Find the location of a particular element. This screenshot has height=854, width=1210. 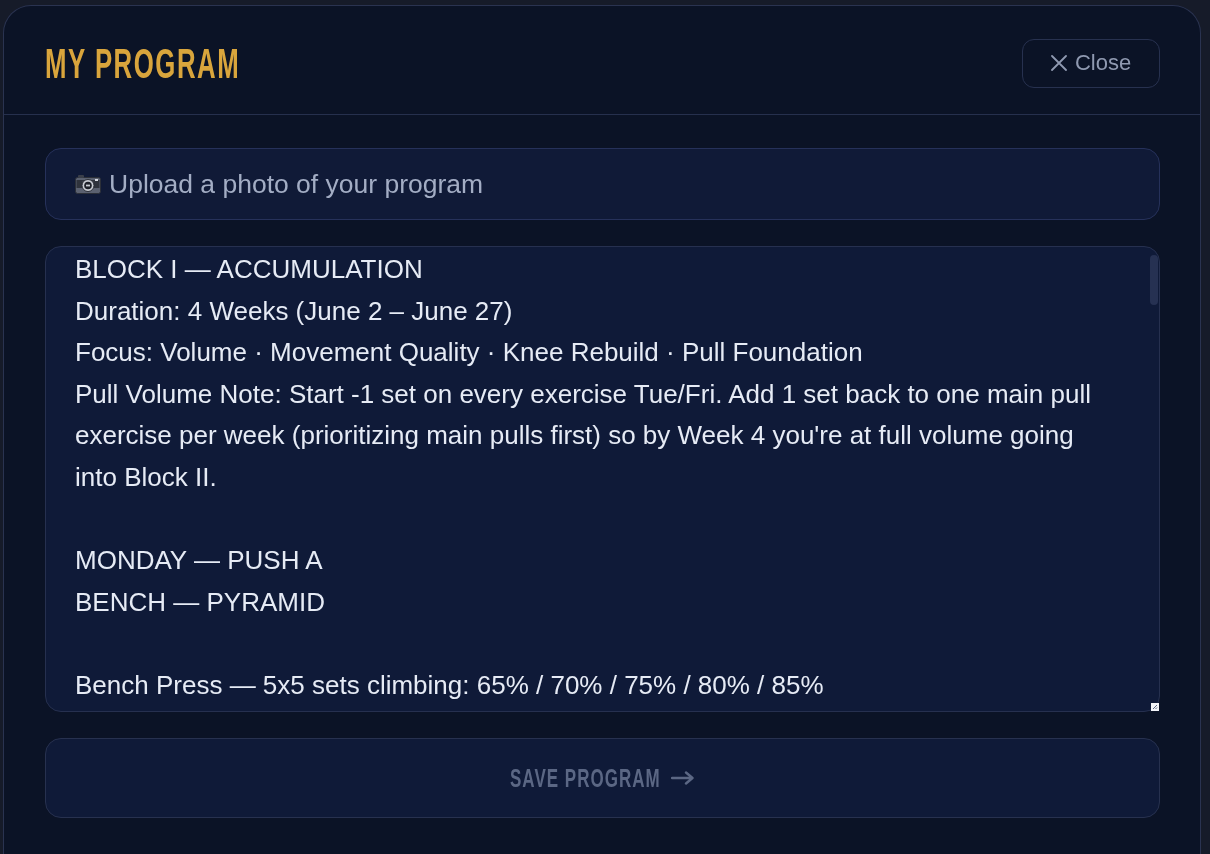

camera-icon is located at coordinates (88, 184).